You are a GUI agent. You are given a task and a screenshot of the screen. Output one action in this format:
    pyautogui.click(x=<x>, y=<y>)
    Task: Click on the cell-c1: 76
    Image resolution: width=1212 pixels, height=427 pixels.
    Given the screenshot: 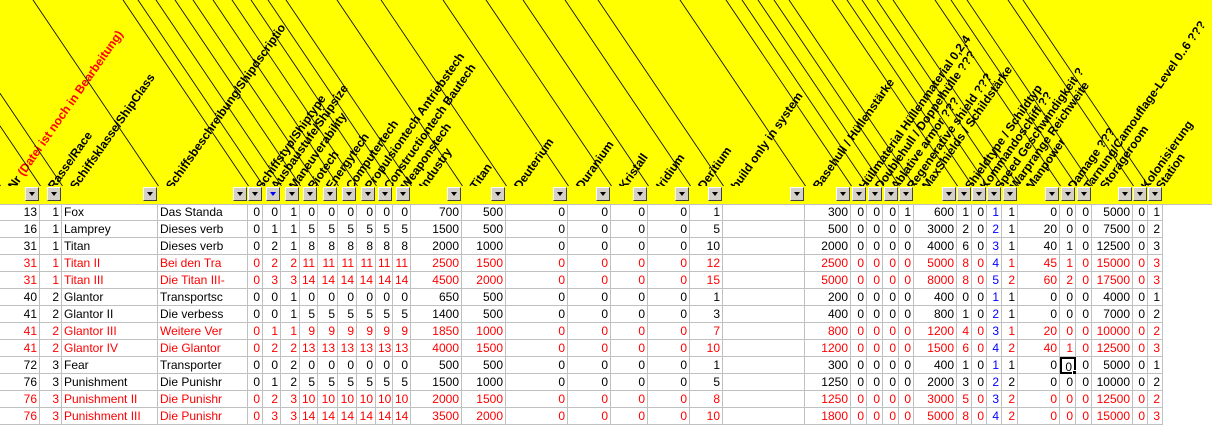 What is the action you would take?
    pyautogui.click(x=20, y=399)
    